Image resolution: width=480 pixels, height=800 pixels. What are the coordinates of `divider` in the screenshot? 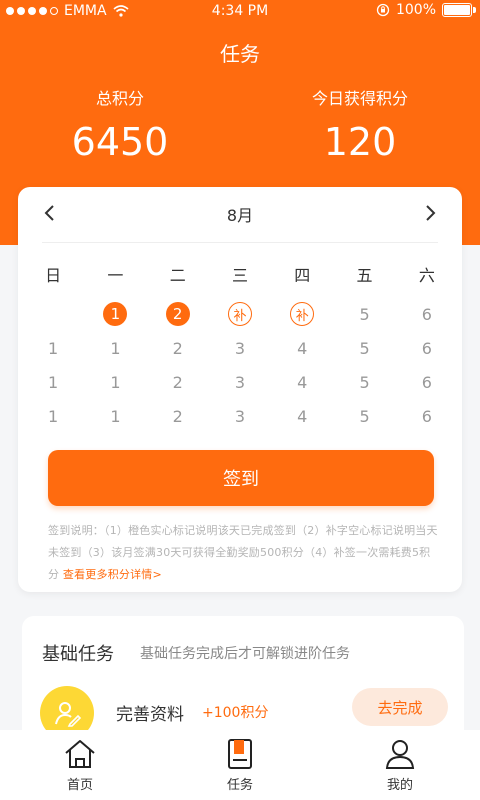 It's located at (240, 242).